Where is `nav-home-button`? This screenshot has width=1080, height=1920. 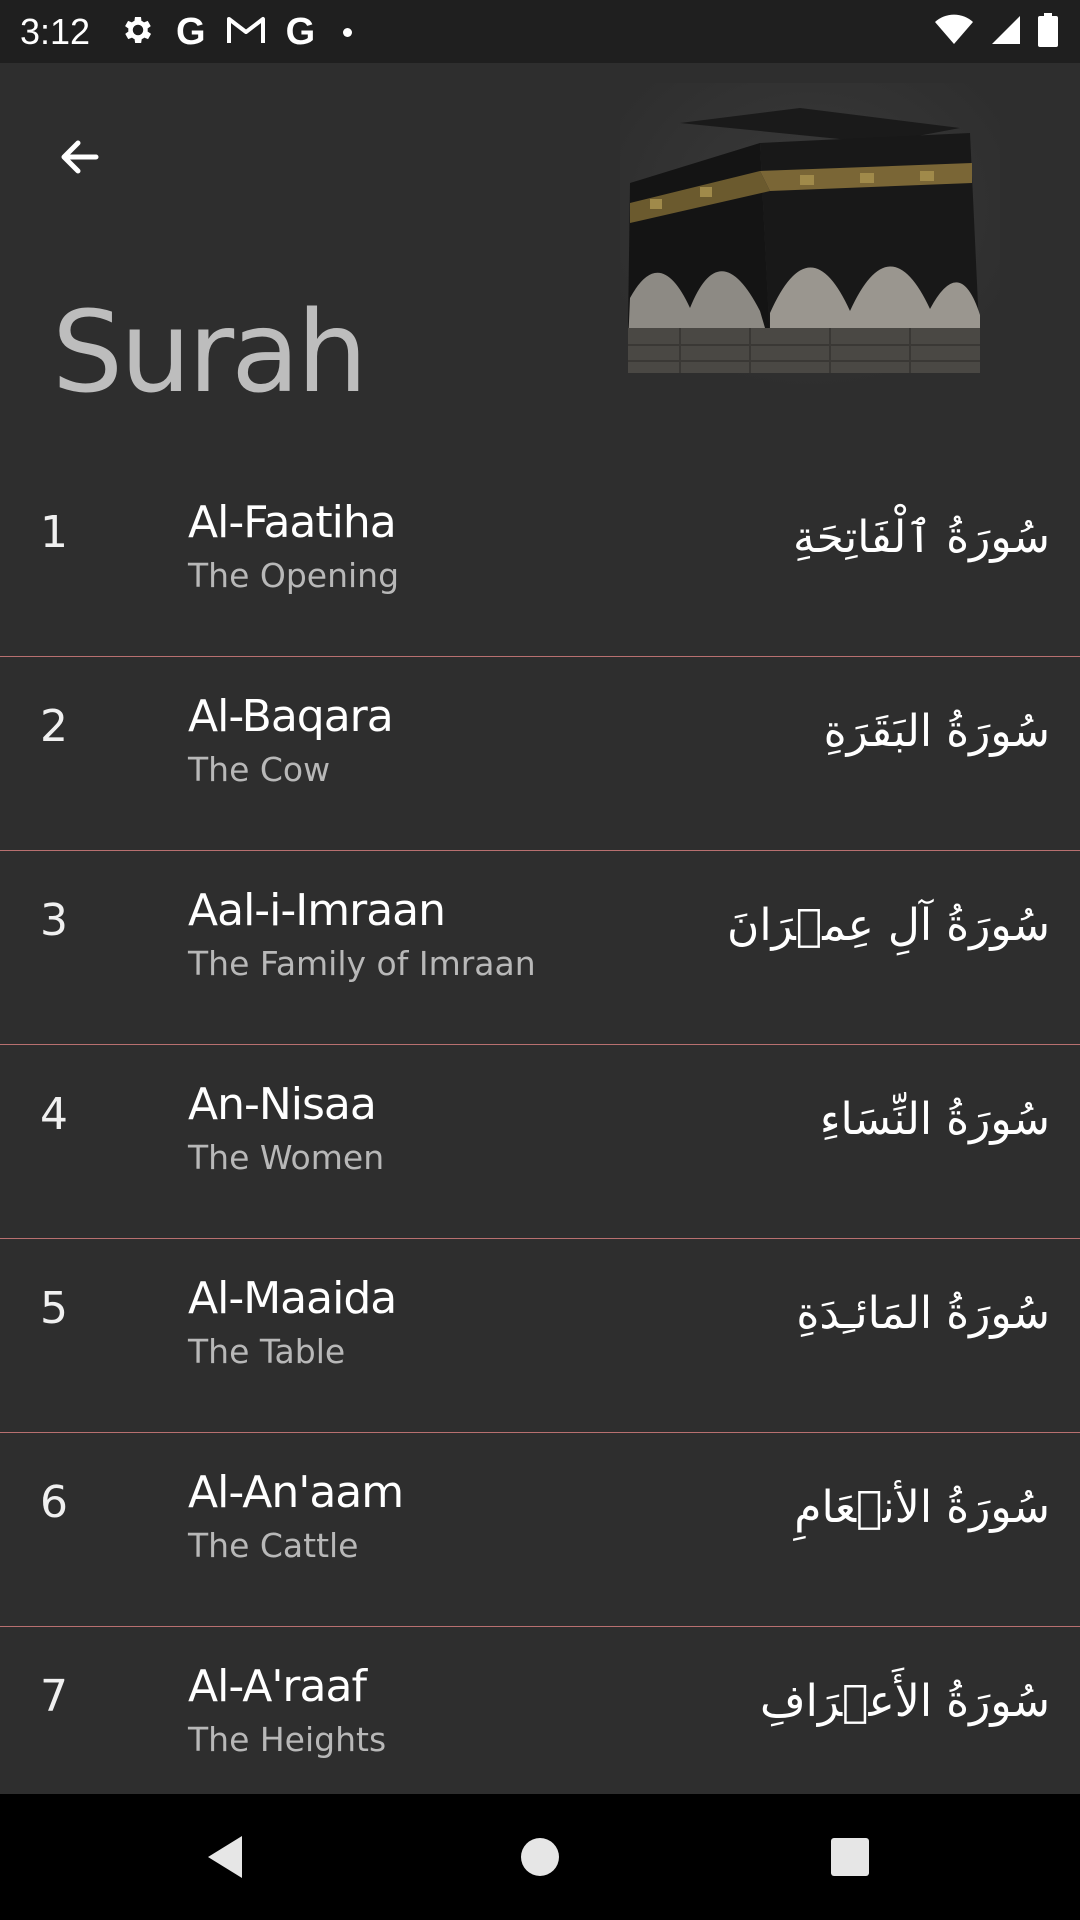
nav-home-button is located at coordinates (540, 1857).